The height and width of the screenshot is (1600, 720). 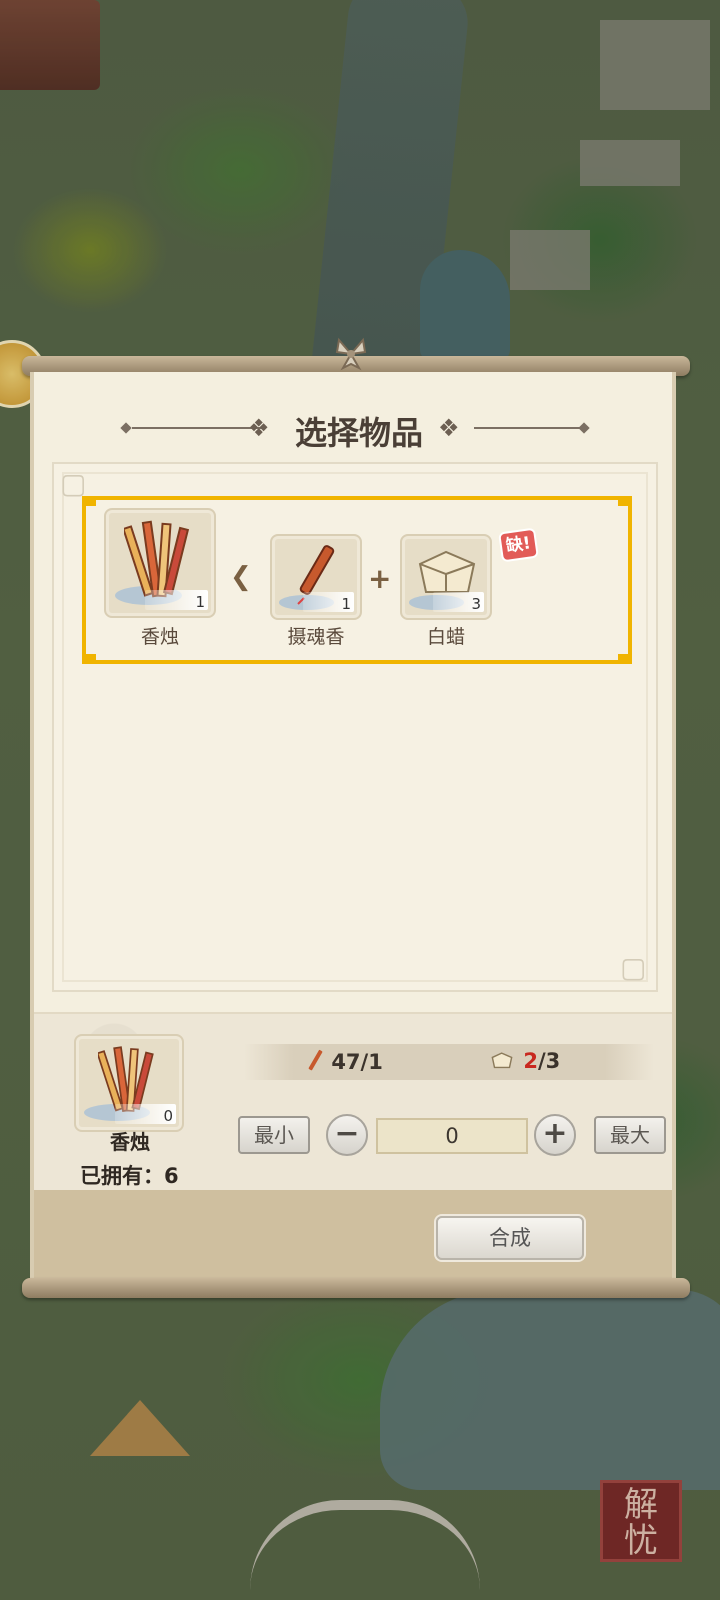 What do you see at coordinates (518, 545) in the screenshot?
I see `lack-badge: 缺!` at bounding box center [518, 545].